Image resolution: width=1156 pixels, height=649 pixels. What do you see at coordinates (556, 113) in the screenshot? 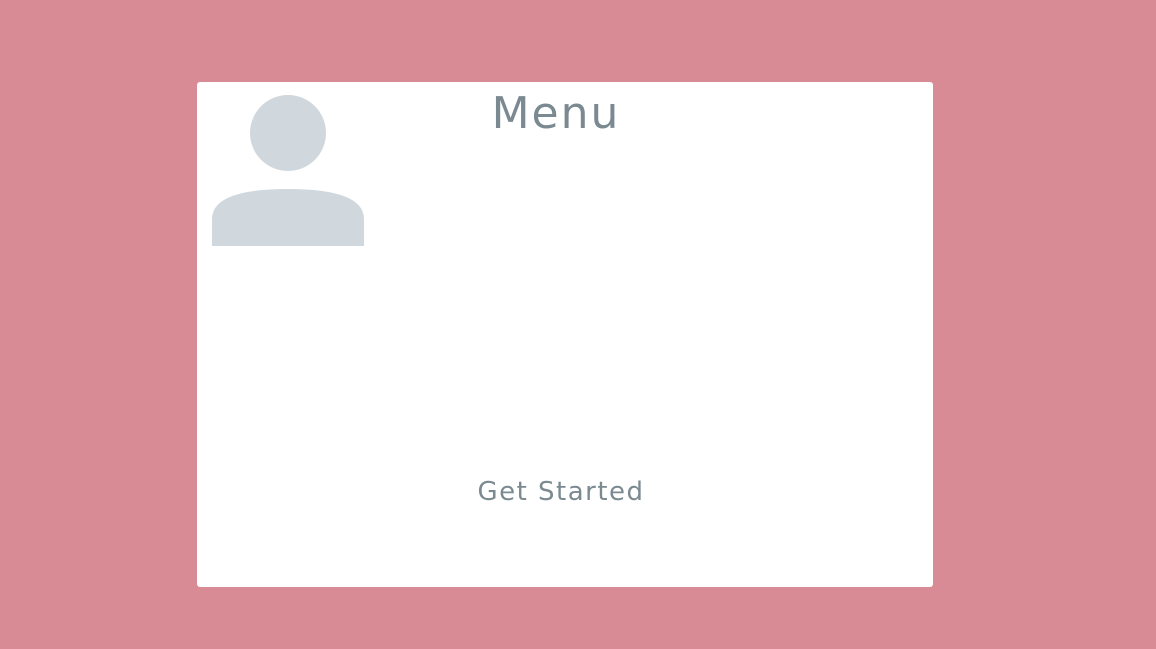
I see `menu-title: Menu` at bounding box center [556, 113].